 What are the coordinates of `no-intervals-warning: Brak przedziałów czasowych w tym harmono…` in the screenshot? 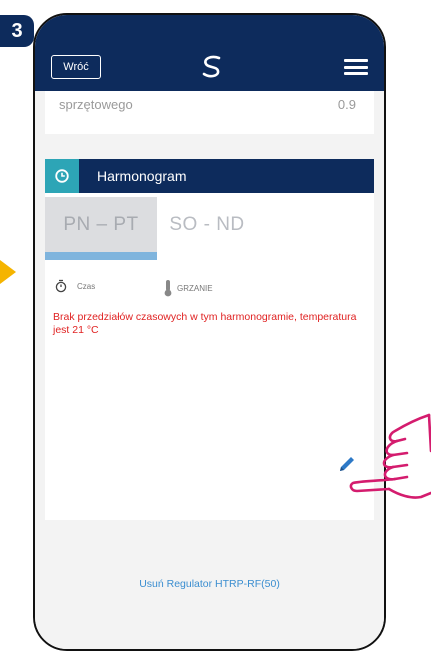 It's located at (205, 323).